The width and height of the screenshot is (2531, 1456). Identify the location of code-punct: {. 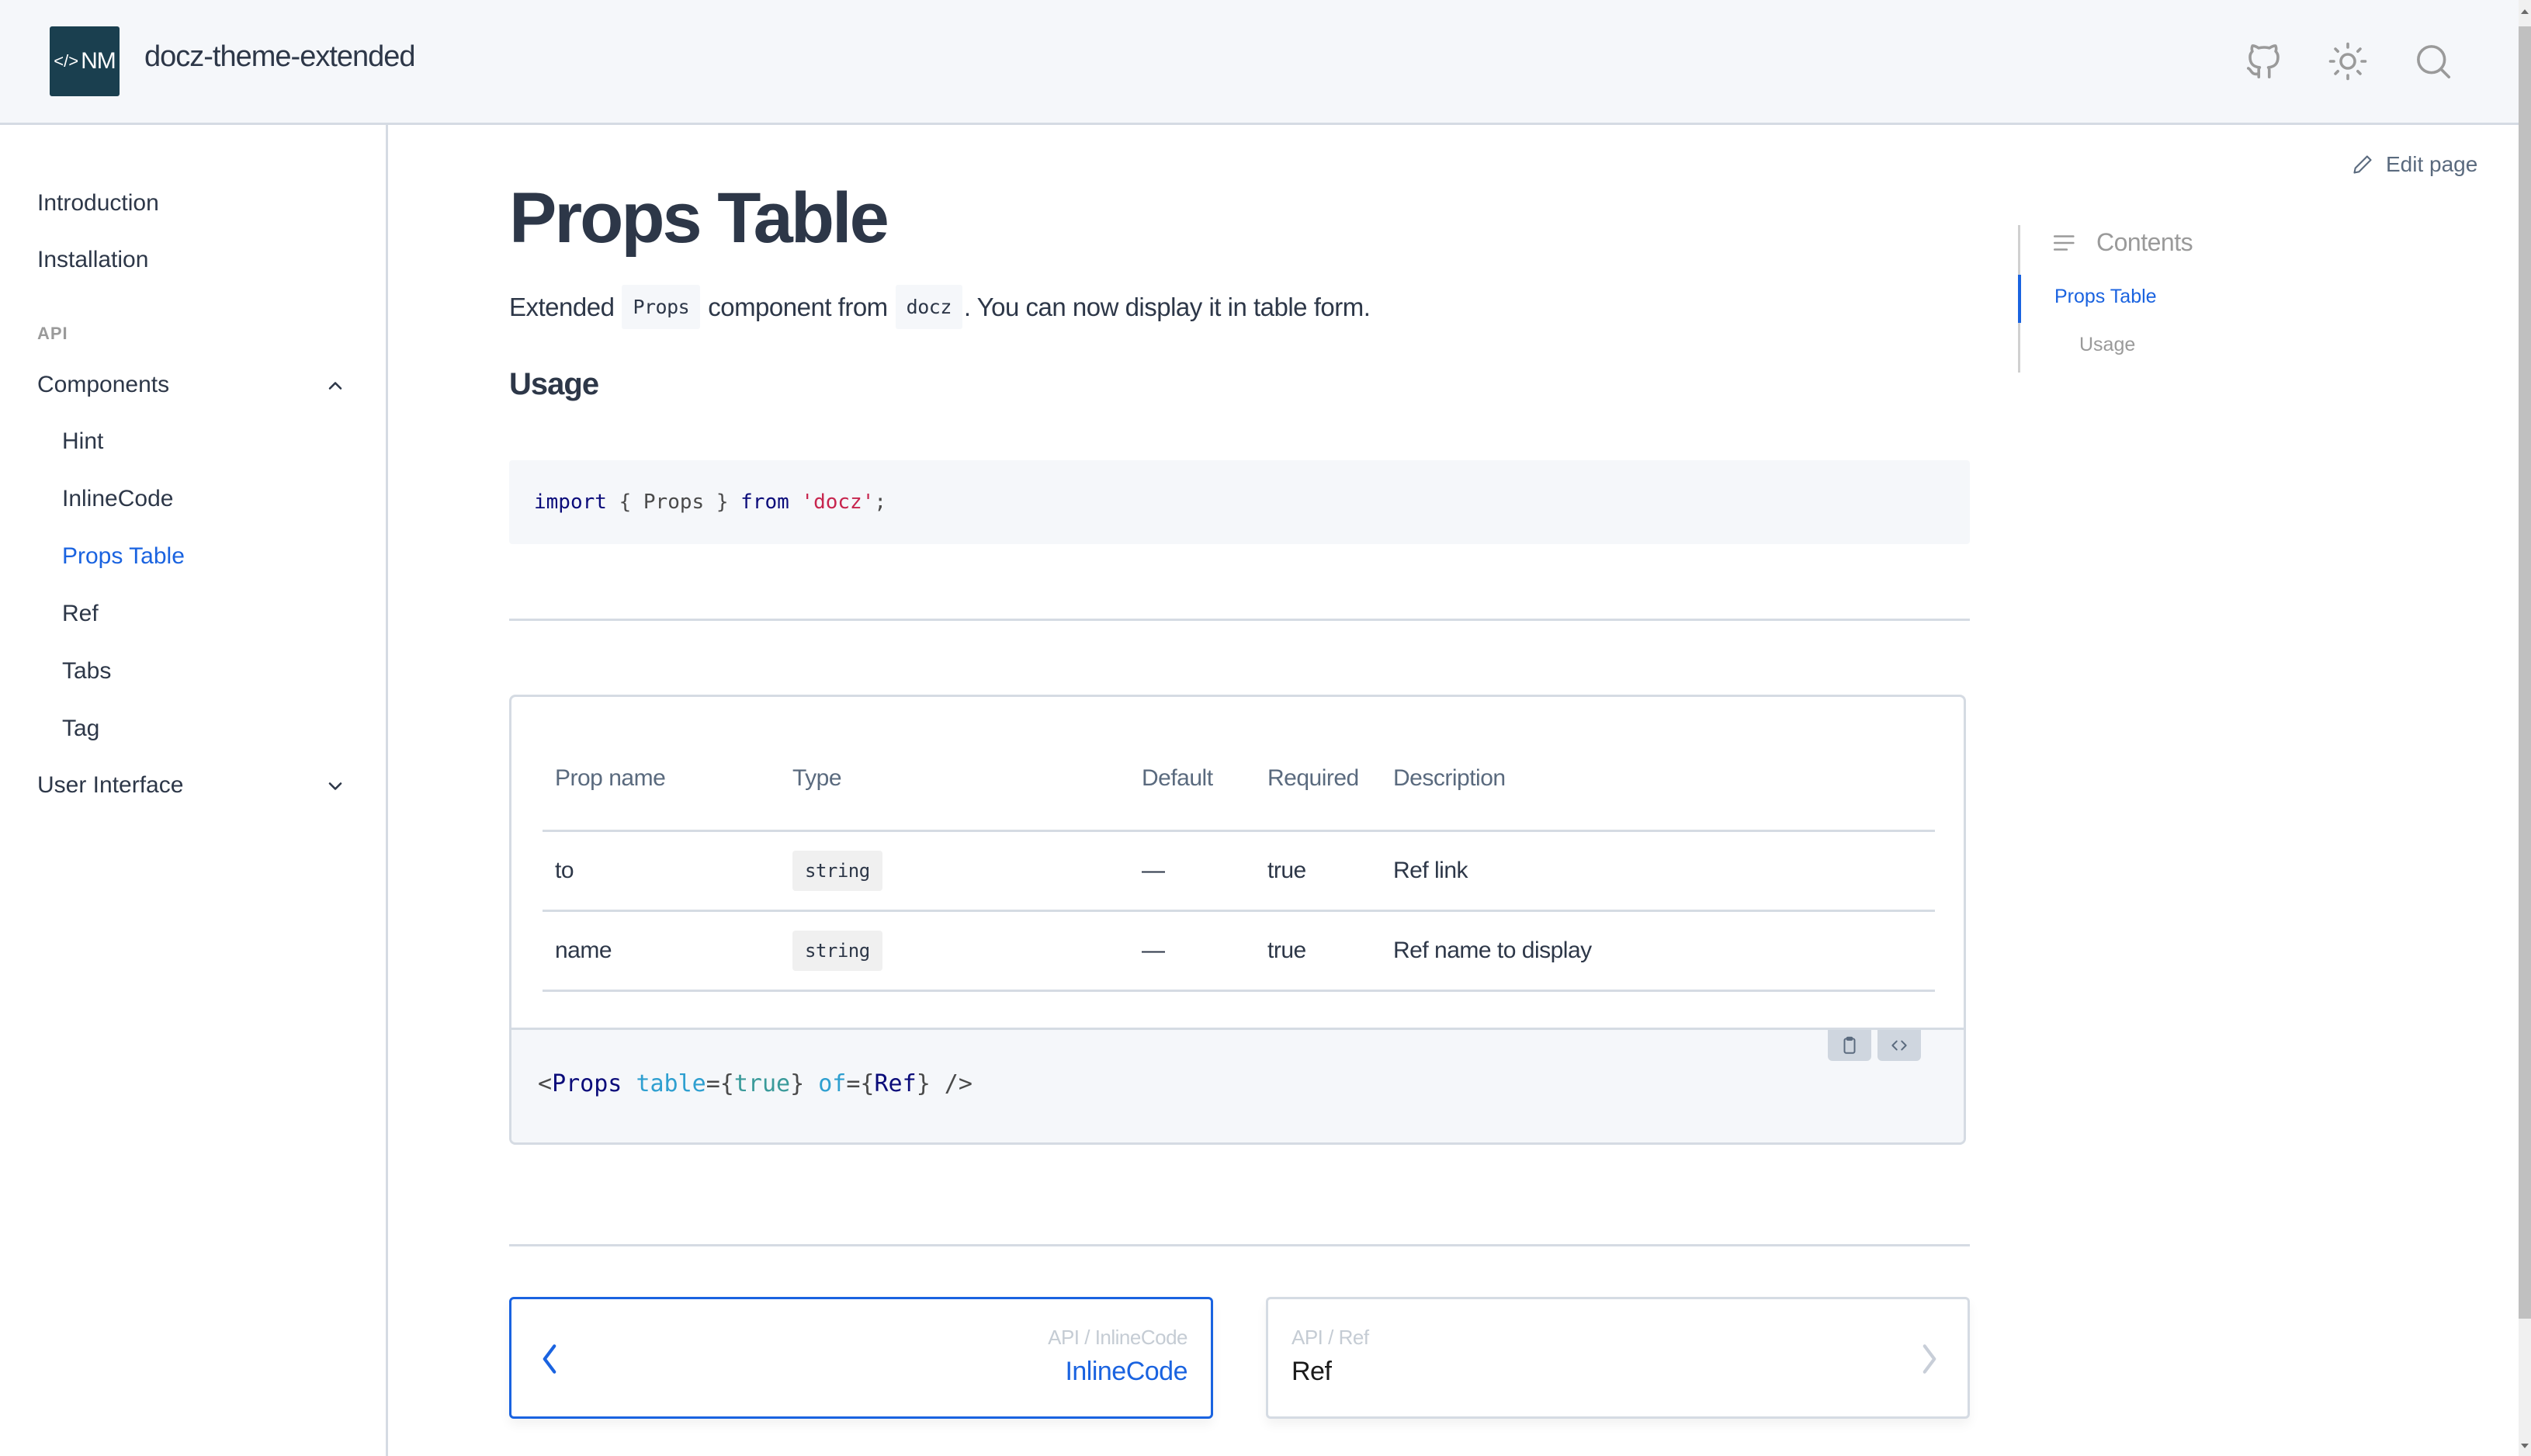
(624, 502).